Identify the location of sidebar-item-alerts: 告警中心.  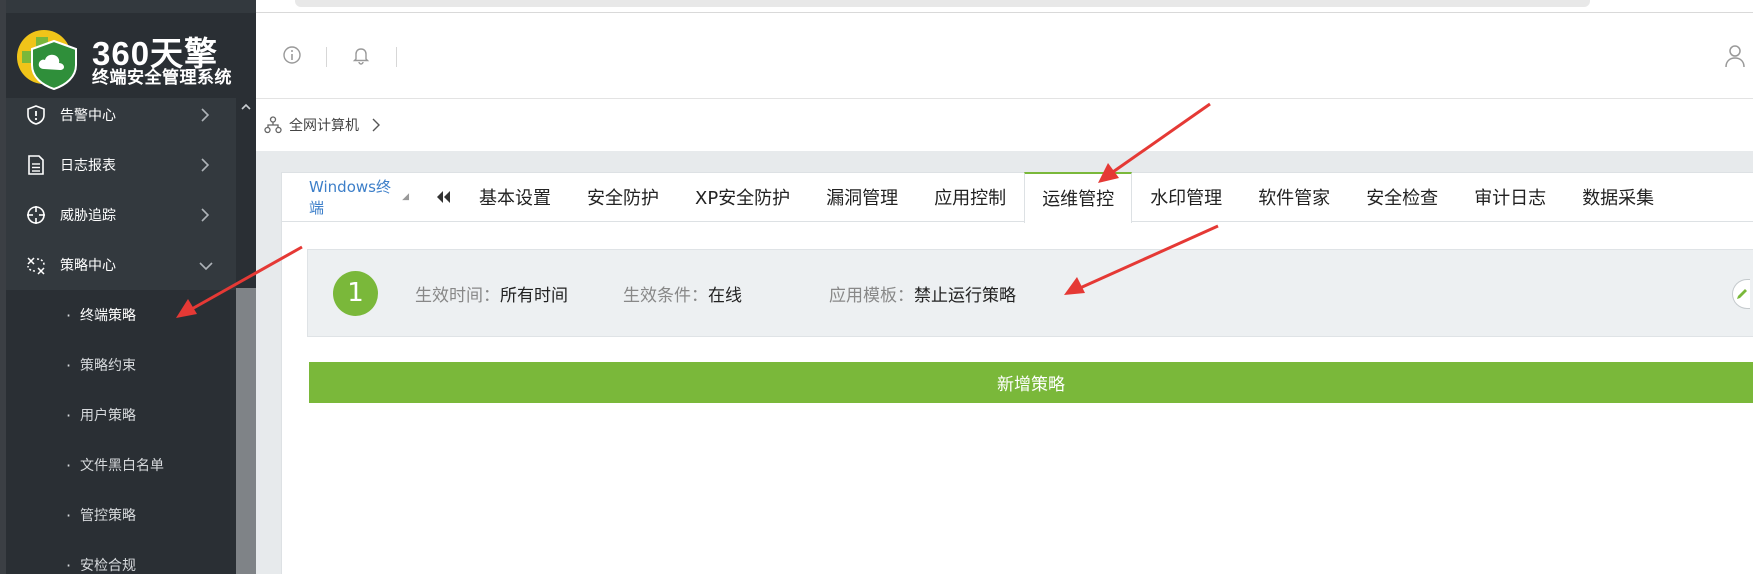
(118, 115).